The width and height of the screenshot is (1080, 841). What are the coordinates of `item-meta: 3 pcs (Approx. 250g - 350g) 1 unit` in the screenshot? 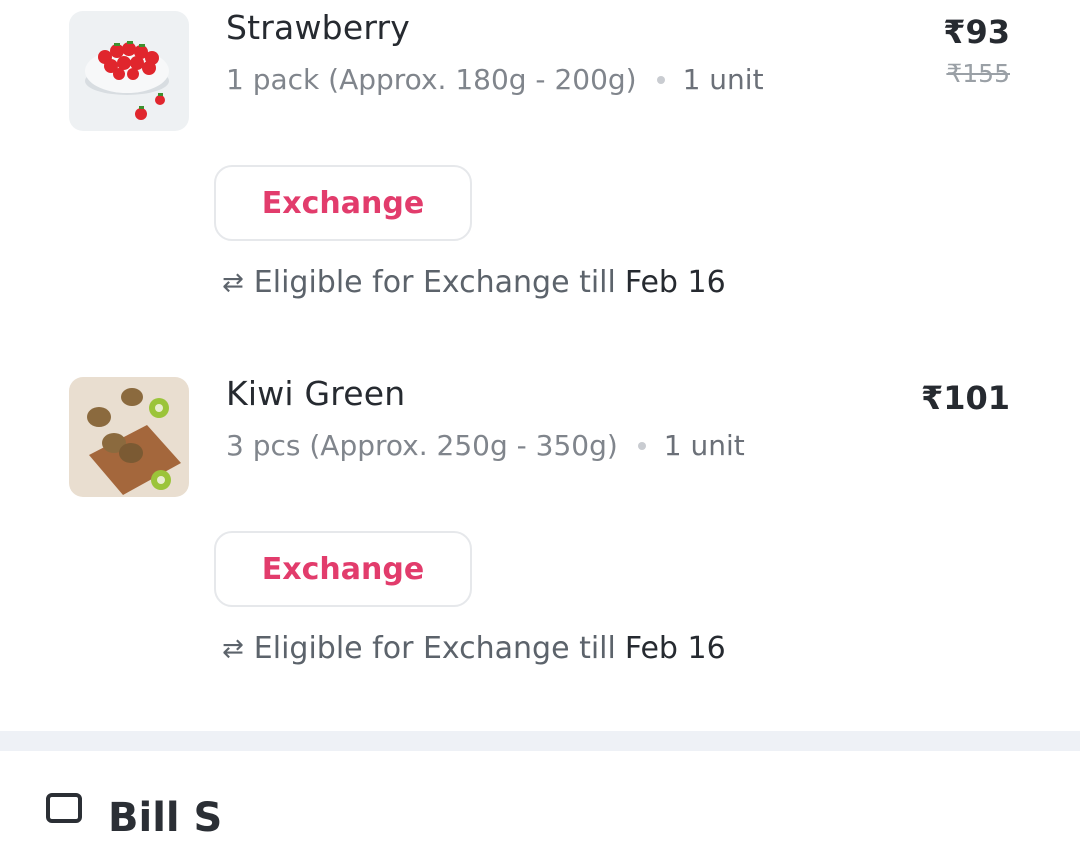 It's located at (485, 445).